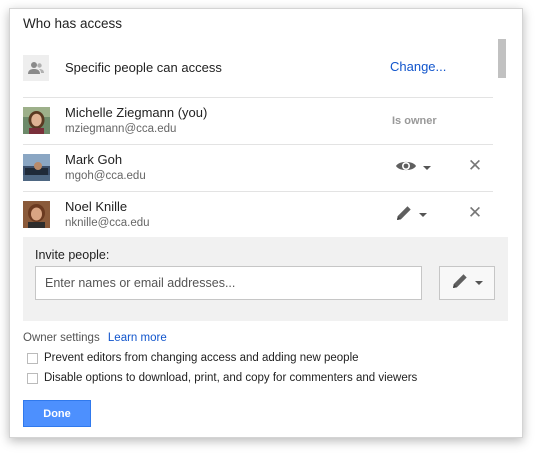 This screenshot has width=542, height=456. Describe the element at coordinates (143, 67) in the screenshot. I see `general-access-label: Specific people can access` at that location.